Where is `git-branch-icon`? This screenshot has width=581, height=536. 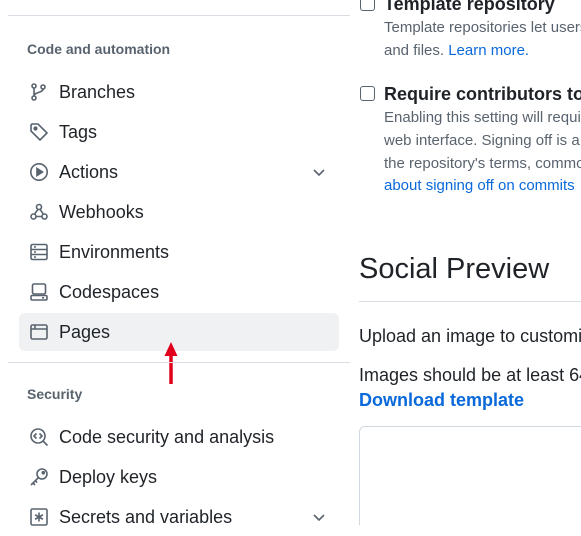 git-branch-icon is located at coordinates (39, 92).